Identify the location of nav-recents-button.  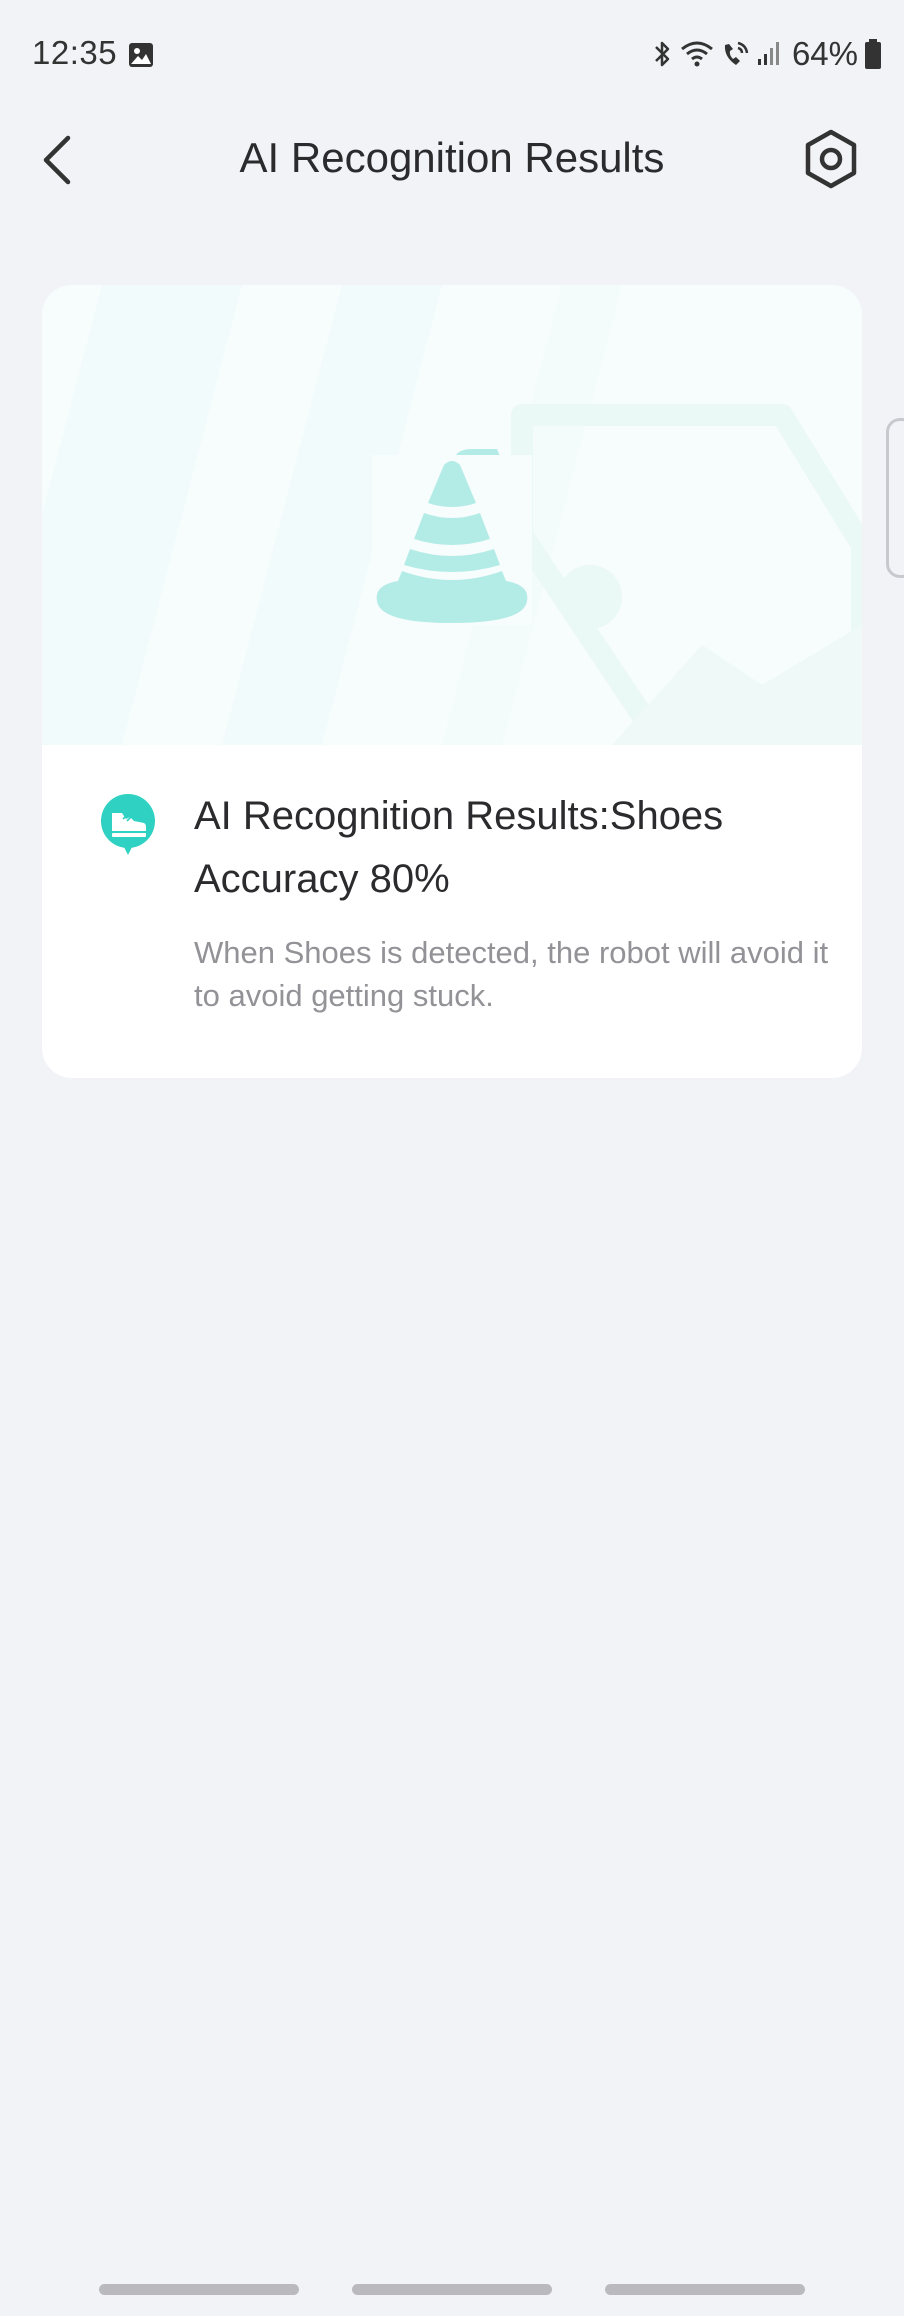
(199, 2289).